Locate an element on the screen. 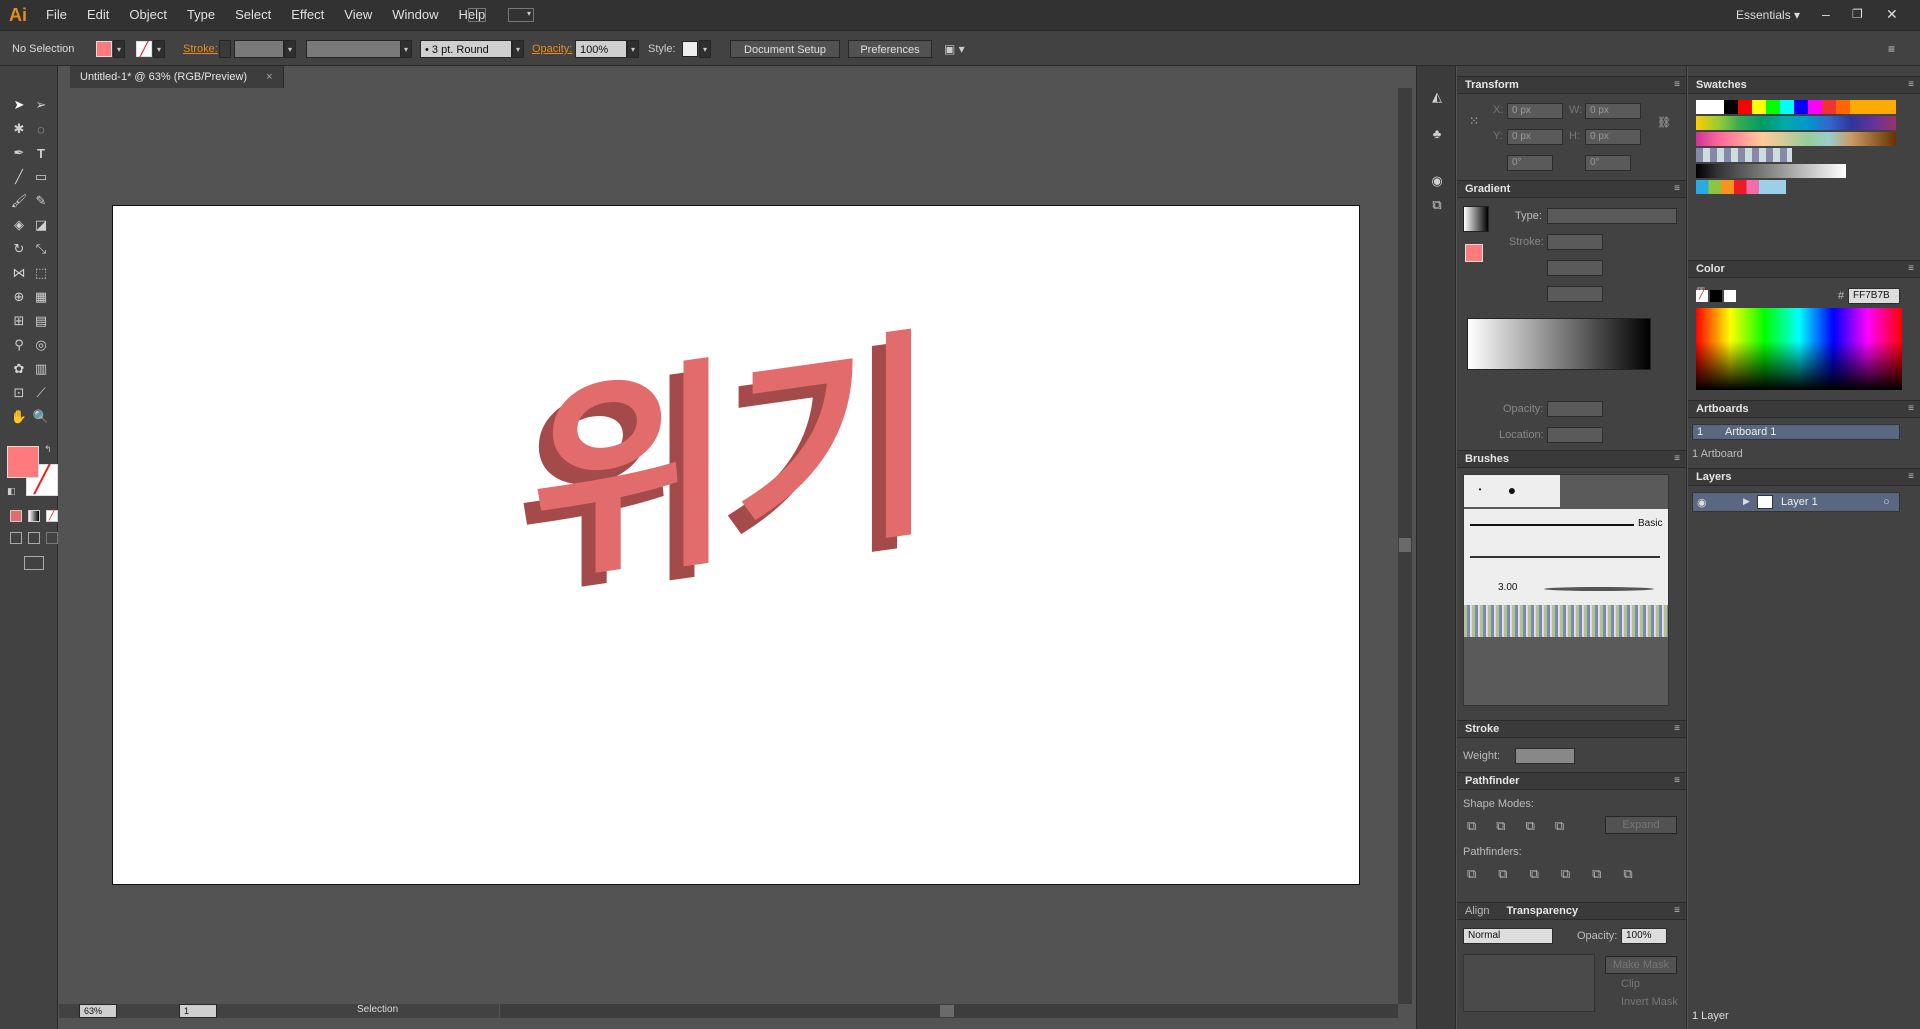 The height and width of the screenshot is (1029, 1920). direct-selection-tool-icon: ➢ is located at coordinates (41, 105).